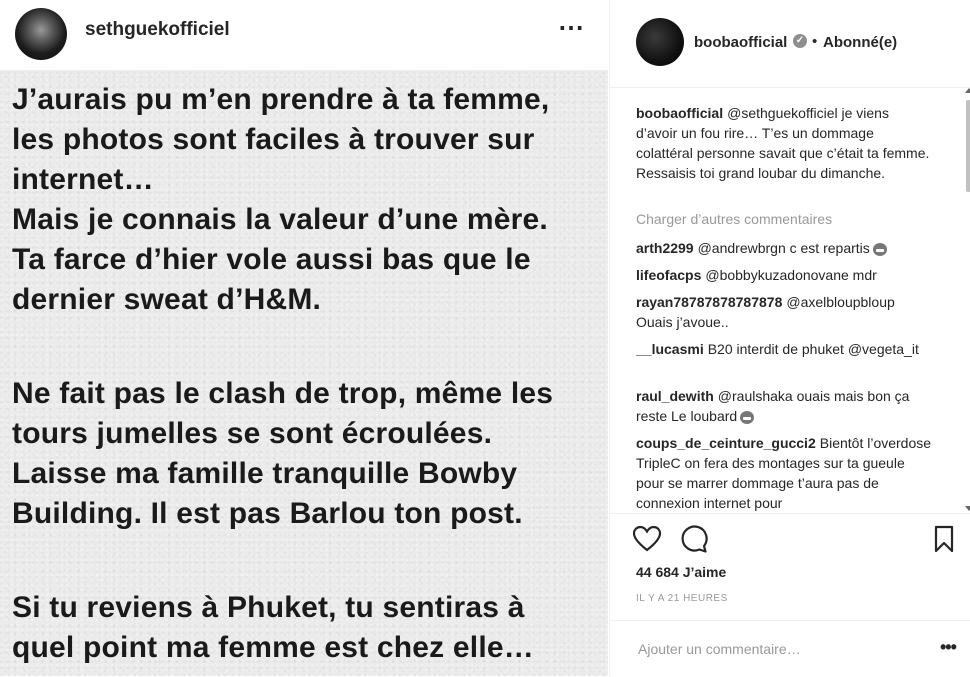 The height and width of the screenshot is (677, 970). I want to click on post-text-line: Si tu reviens à Phuket, tu sentiras à, so click(268, 607).